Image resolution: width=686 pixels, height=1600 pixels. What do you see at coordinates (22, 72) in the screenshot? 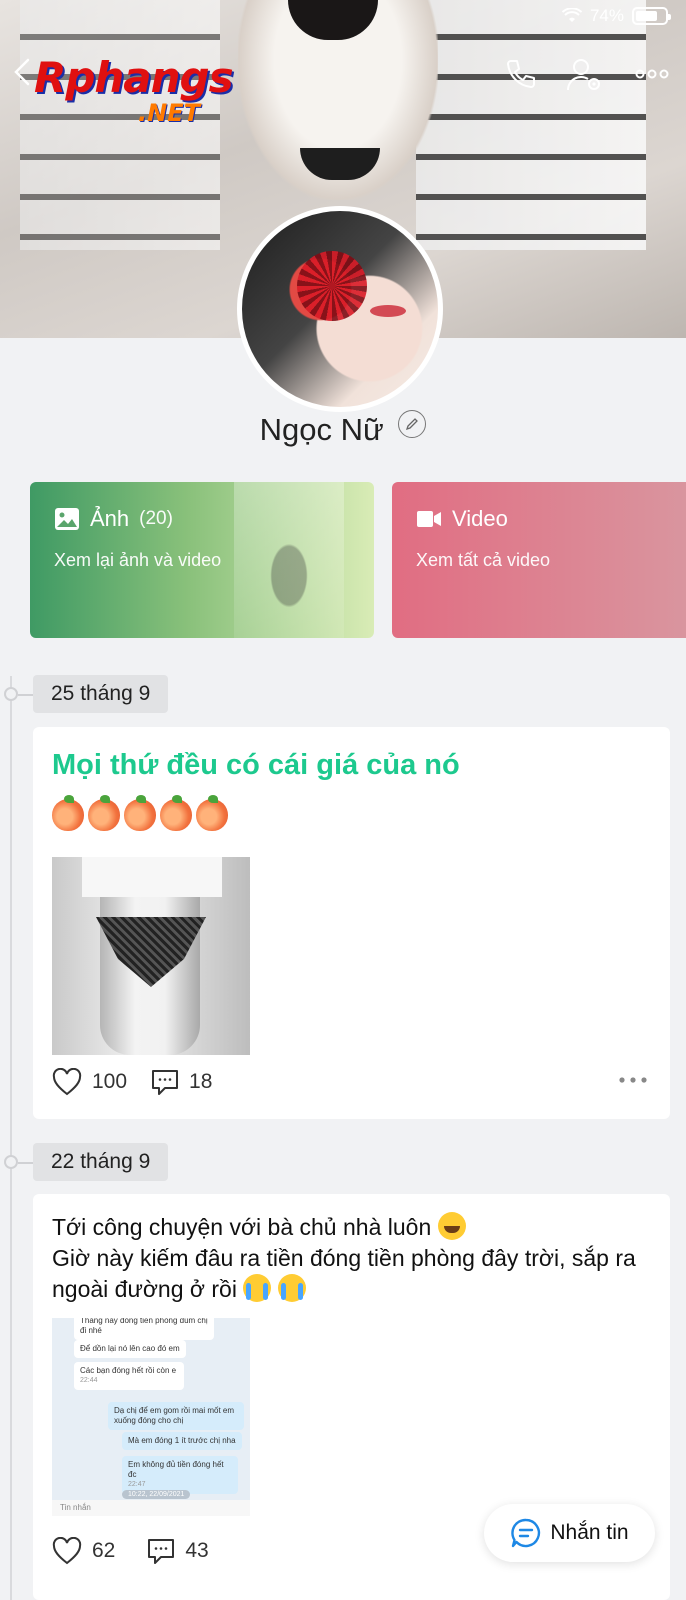
I see `back-icon` at bounding box center [22, 72].